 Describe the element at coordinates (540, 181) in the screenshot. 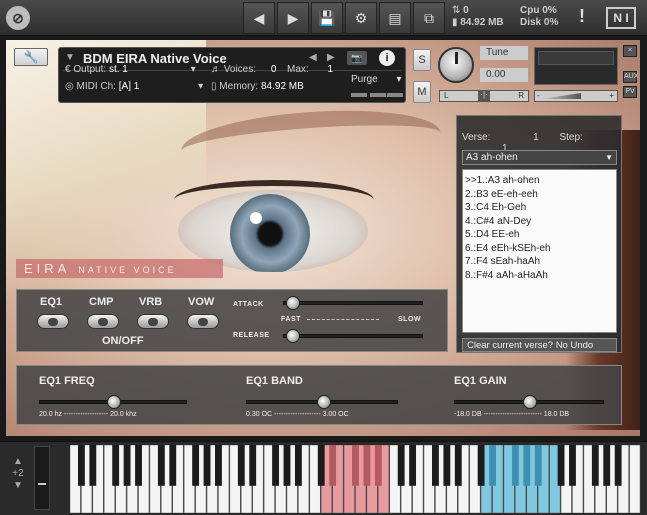

I see `verse-item: >>1.:A3 ah-ohen` at that location.